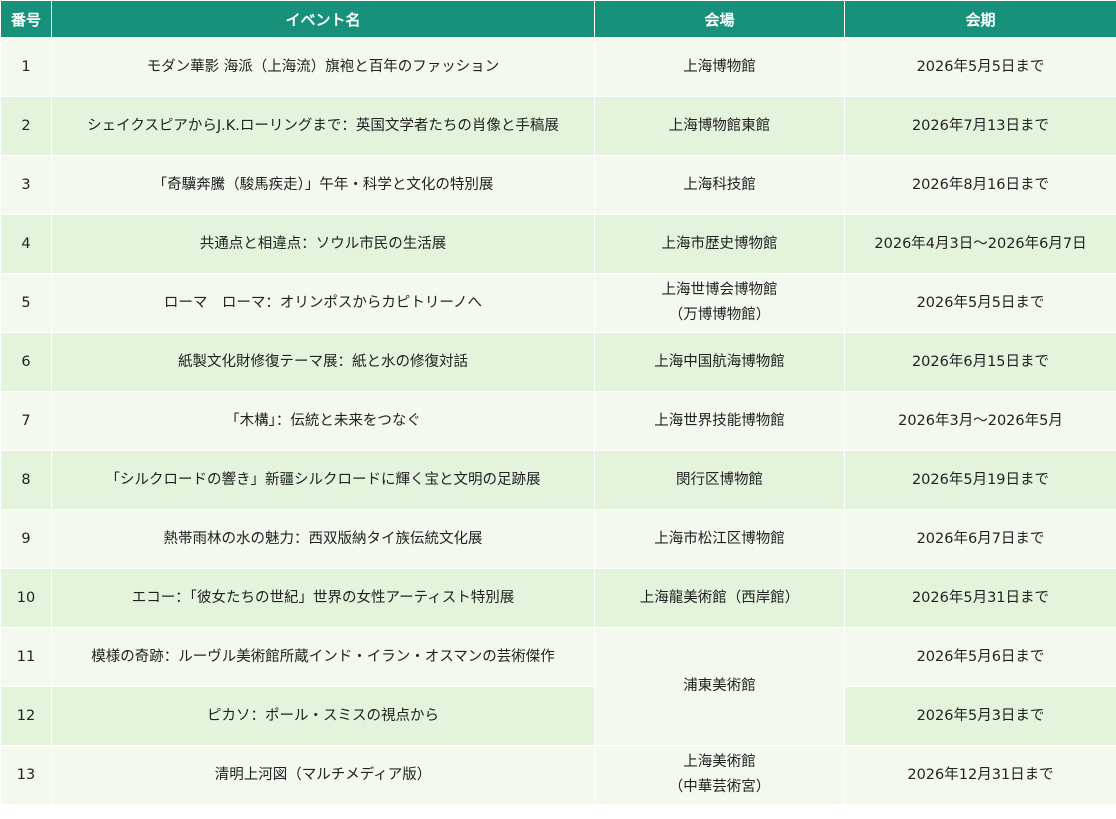 The height and width of the screenshot is (819, 1116). Describe the element at coordinates (26, 775) in the screenshot. I see `cell-number: 13` at that location.